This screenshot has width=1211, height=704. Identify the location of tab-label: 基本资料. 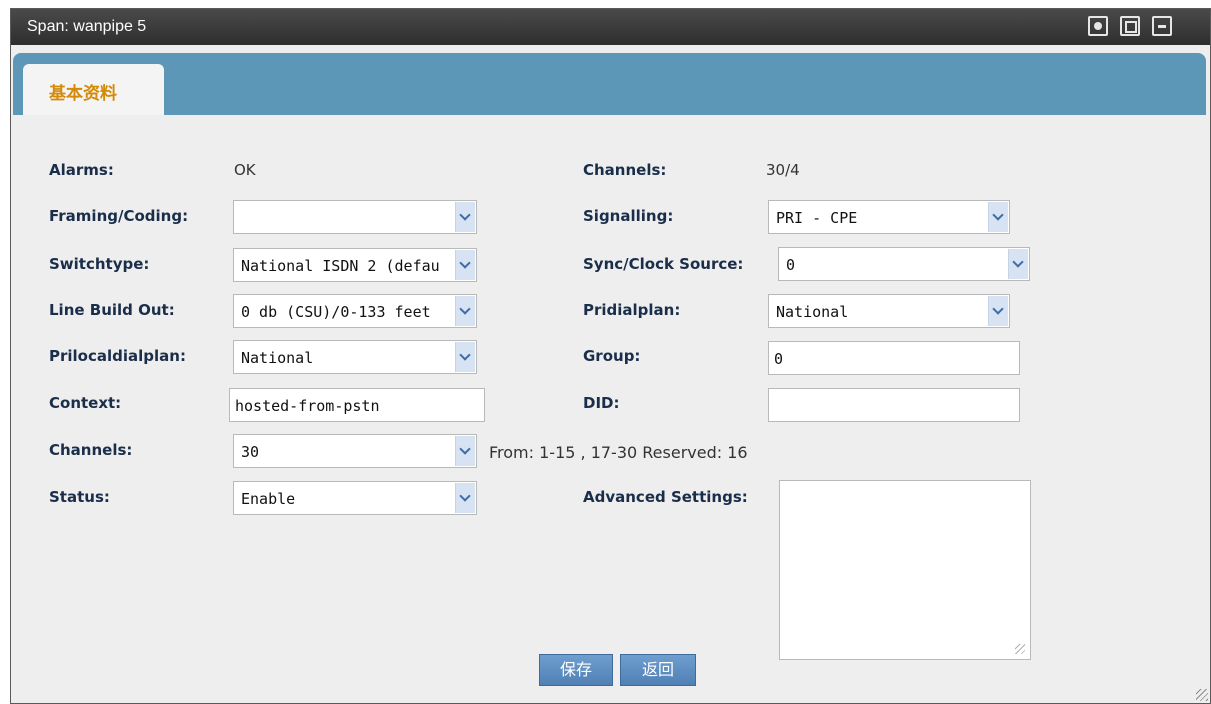
(83, 94).